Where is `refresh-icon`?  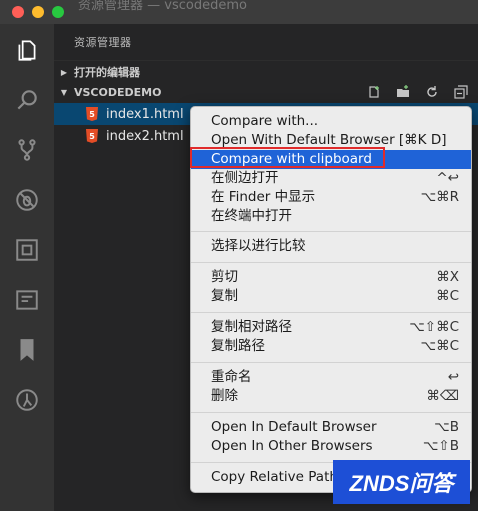
refresh-icon is located at coordinates (432, 92).